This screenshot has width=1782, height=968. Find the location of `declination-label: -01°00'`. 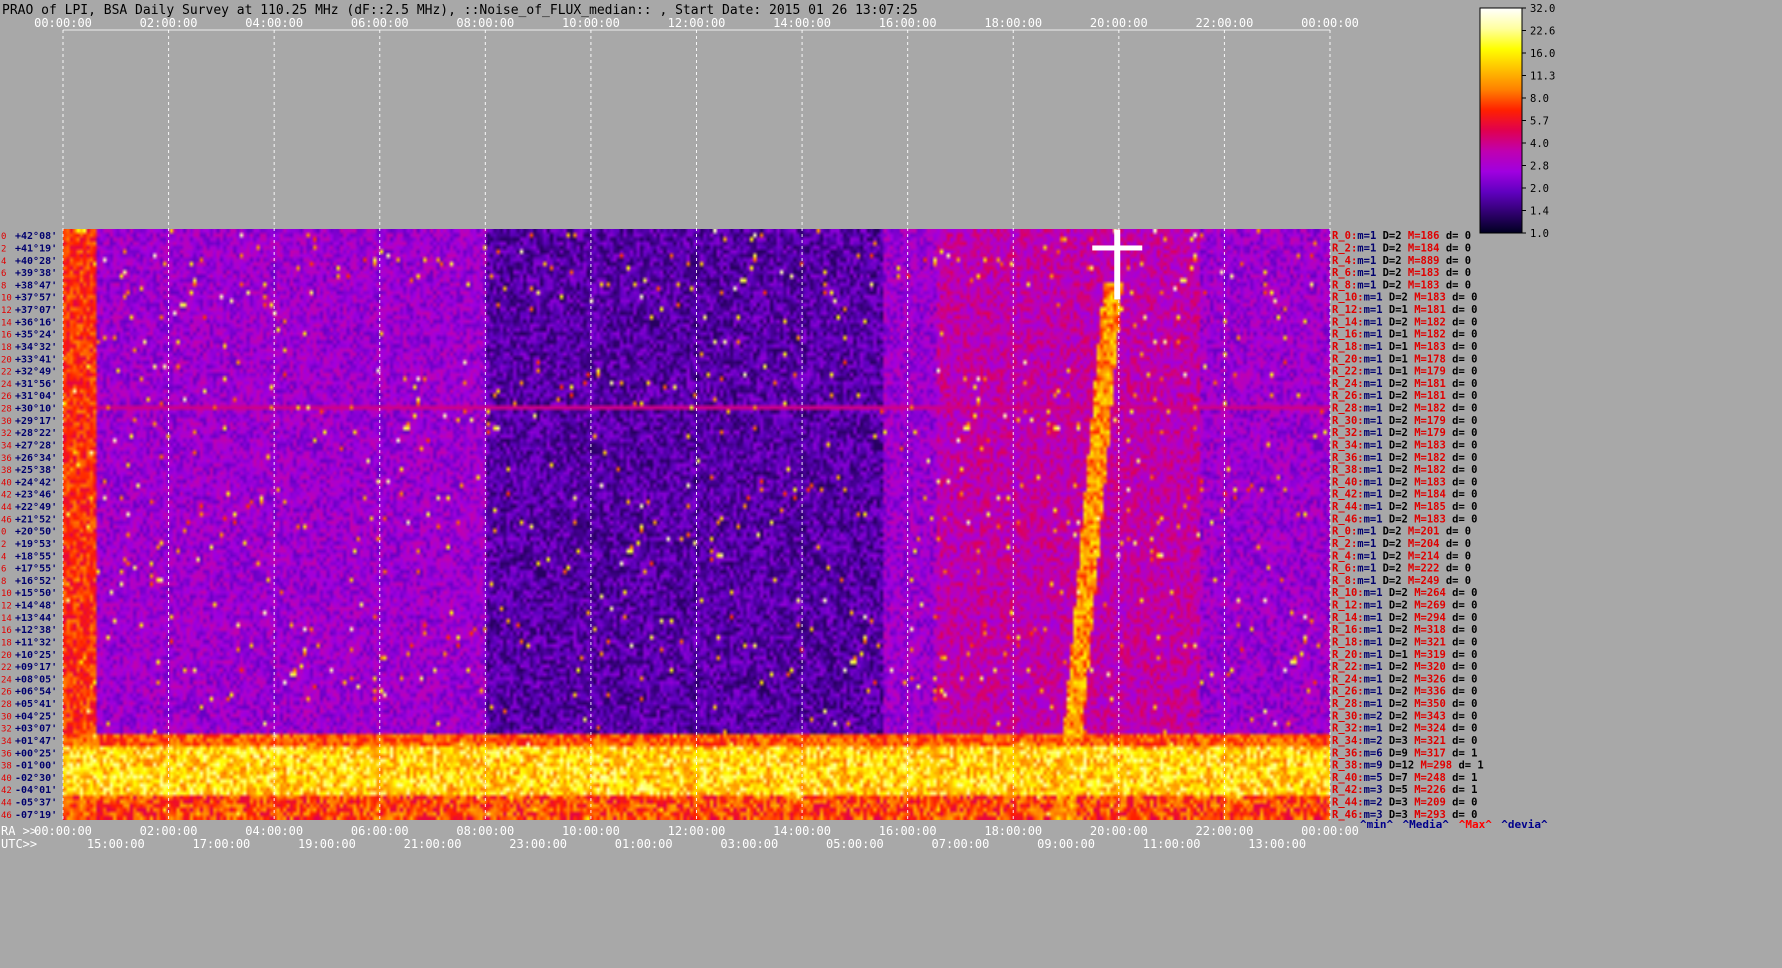

declination-label: -01°00' is located at coordinates (36, 766).